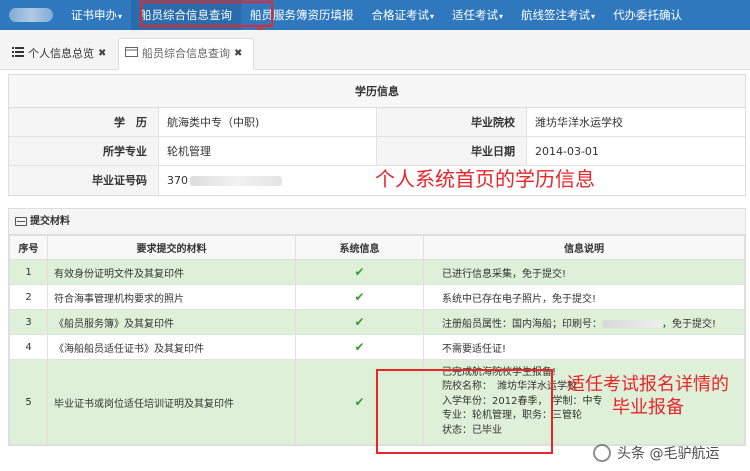 This screenshot has height=471, width=750. What do you see at coordinates (84, 151) in the screenshot?
I see `major-label: 所学专业` at bounding box center [84, 151].